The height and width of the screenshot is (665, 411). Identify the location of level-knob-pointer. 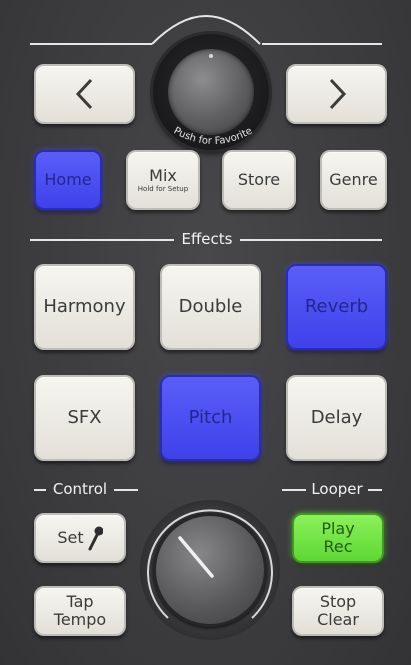
(196, 557).